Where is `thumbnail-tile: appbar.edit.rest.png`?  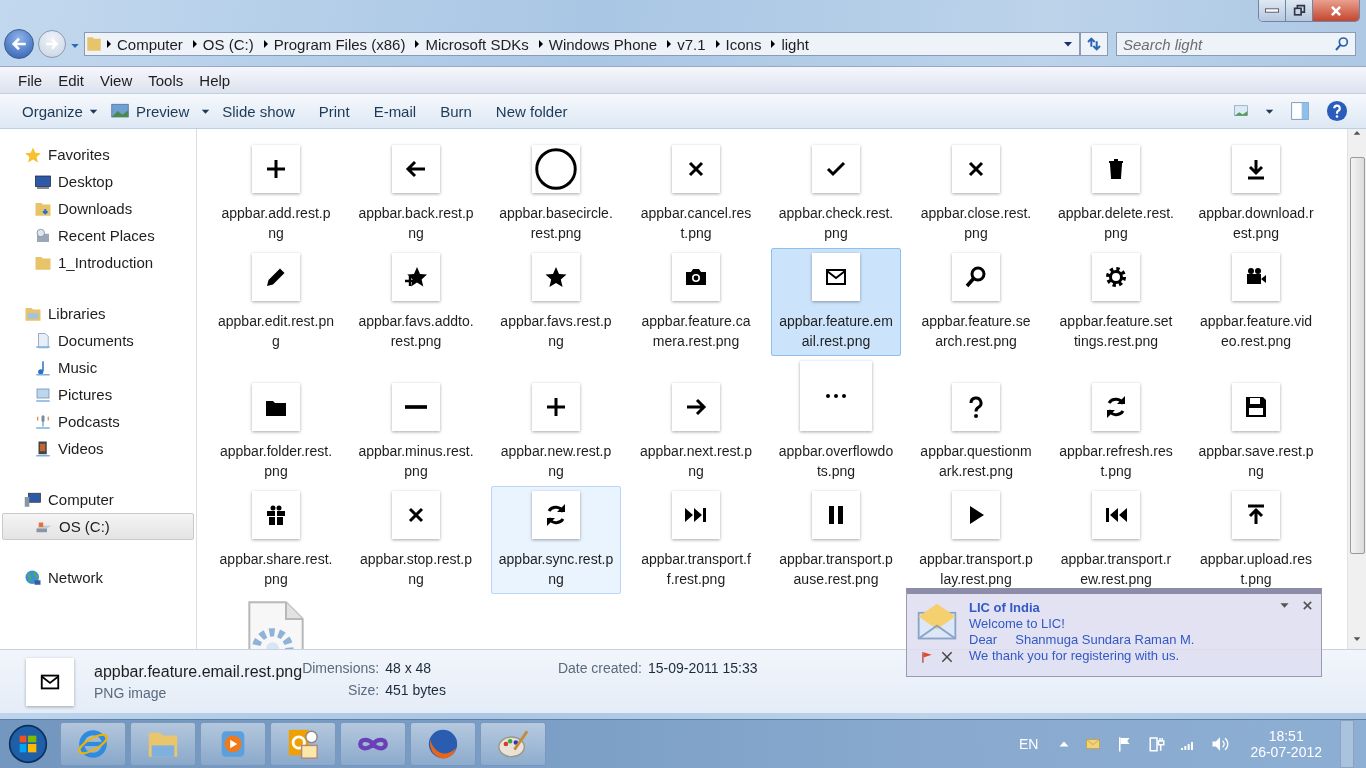
thumbnail-tile: appbar.edit.rest.png is located at coordinates (276, 302).